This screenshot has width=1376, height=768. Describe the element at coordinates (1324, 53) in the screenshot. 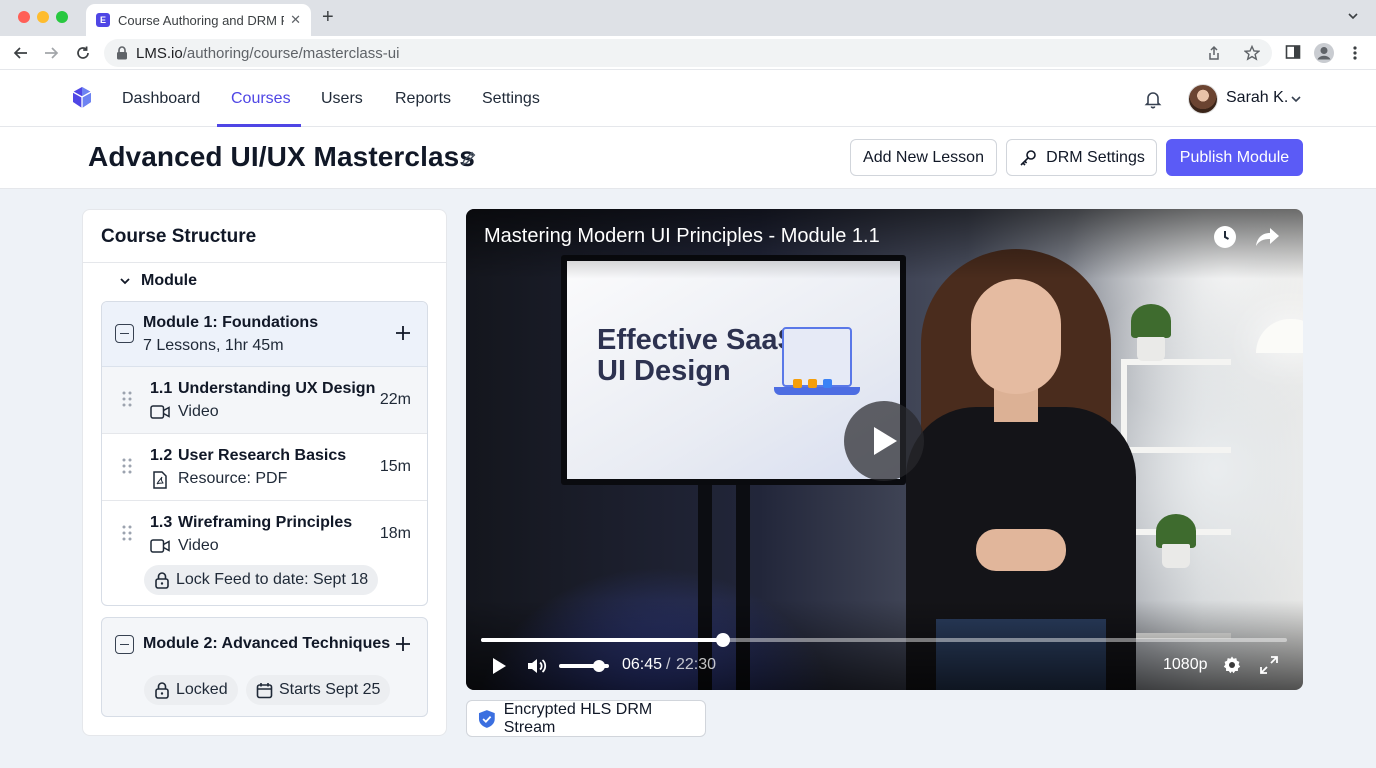

I see `profile-icon` at that location.